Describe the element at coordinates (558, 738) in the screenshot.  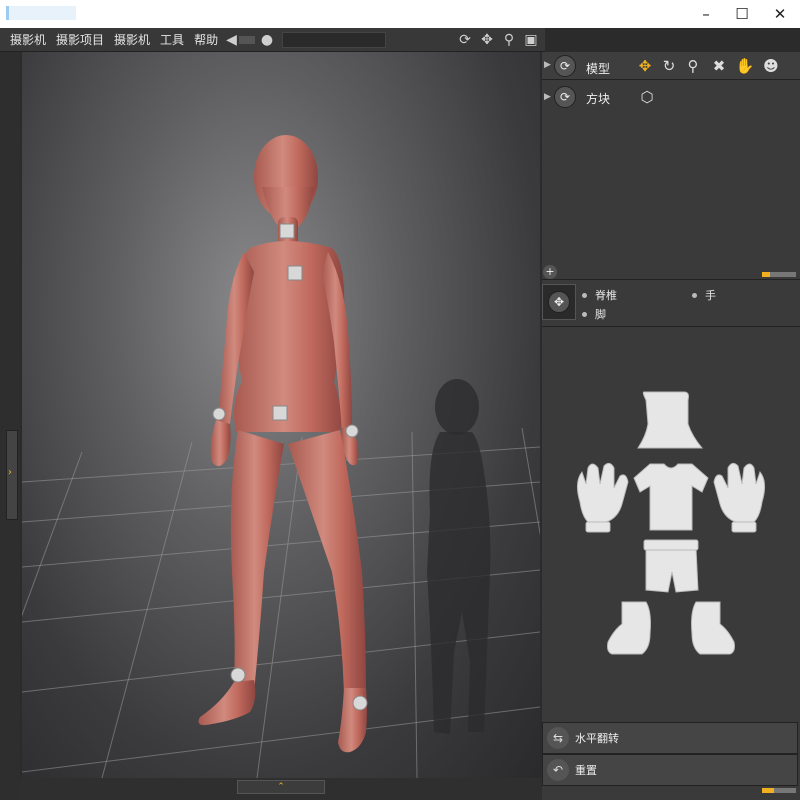
I see `flip-icon: ⇆` at that location.